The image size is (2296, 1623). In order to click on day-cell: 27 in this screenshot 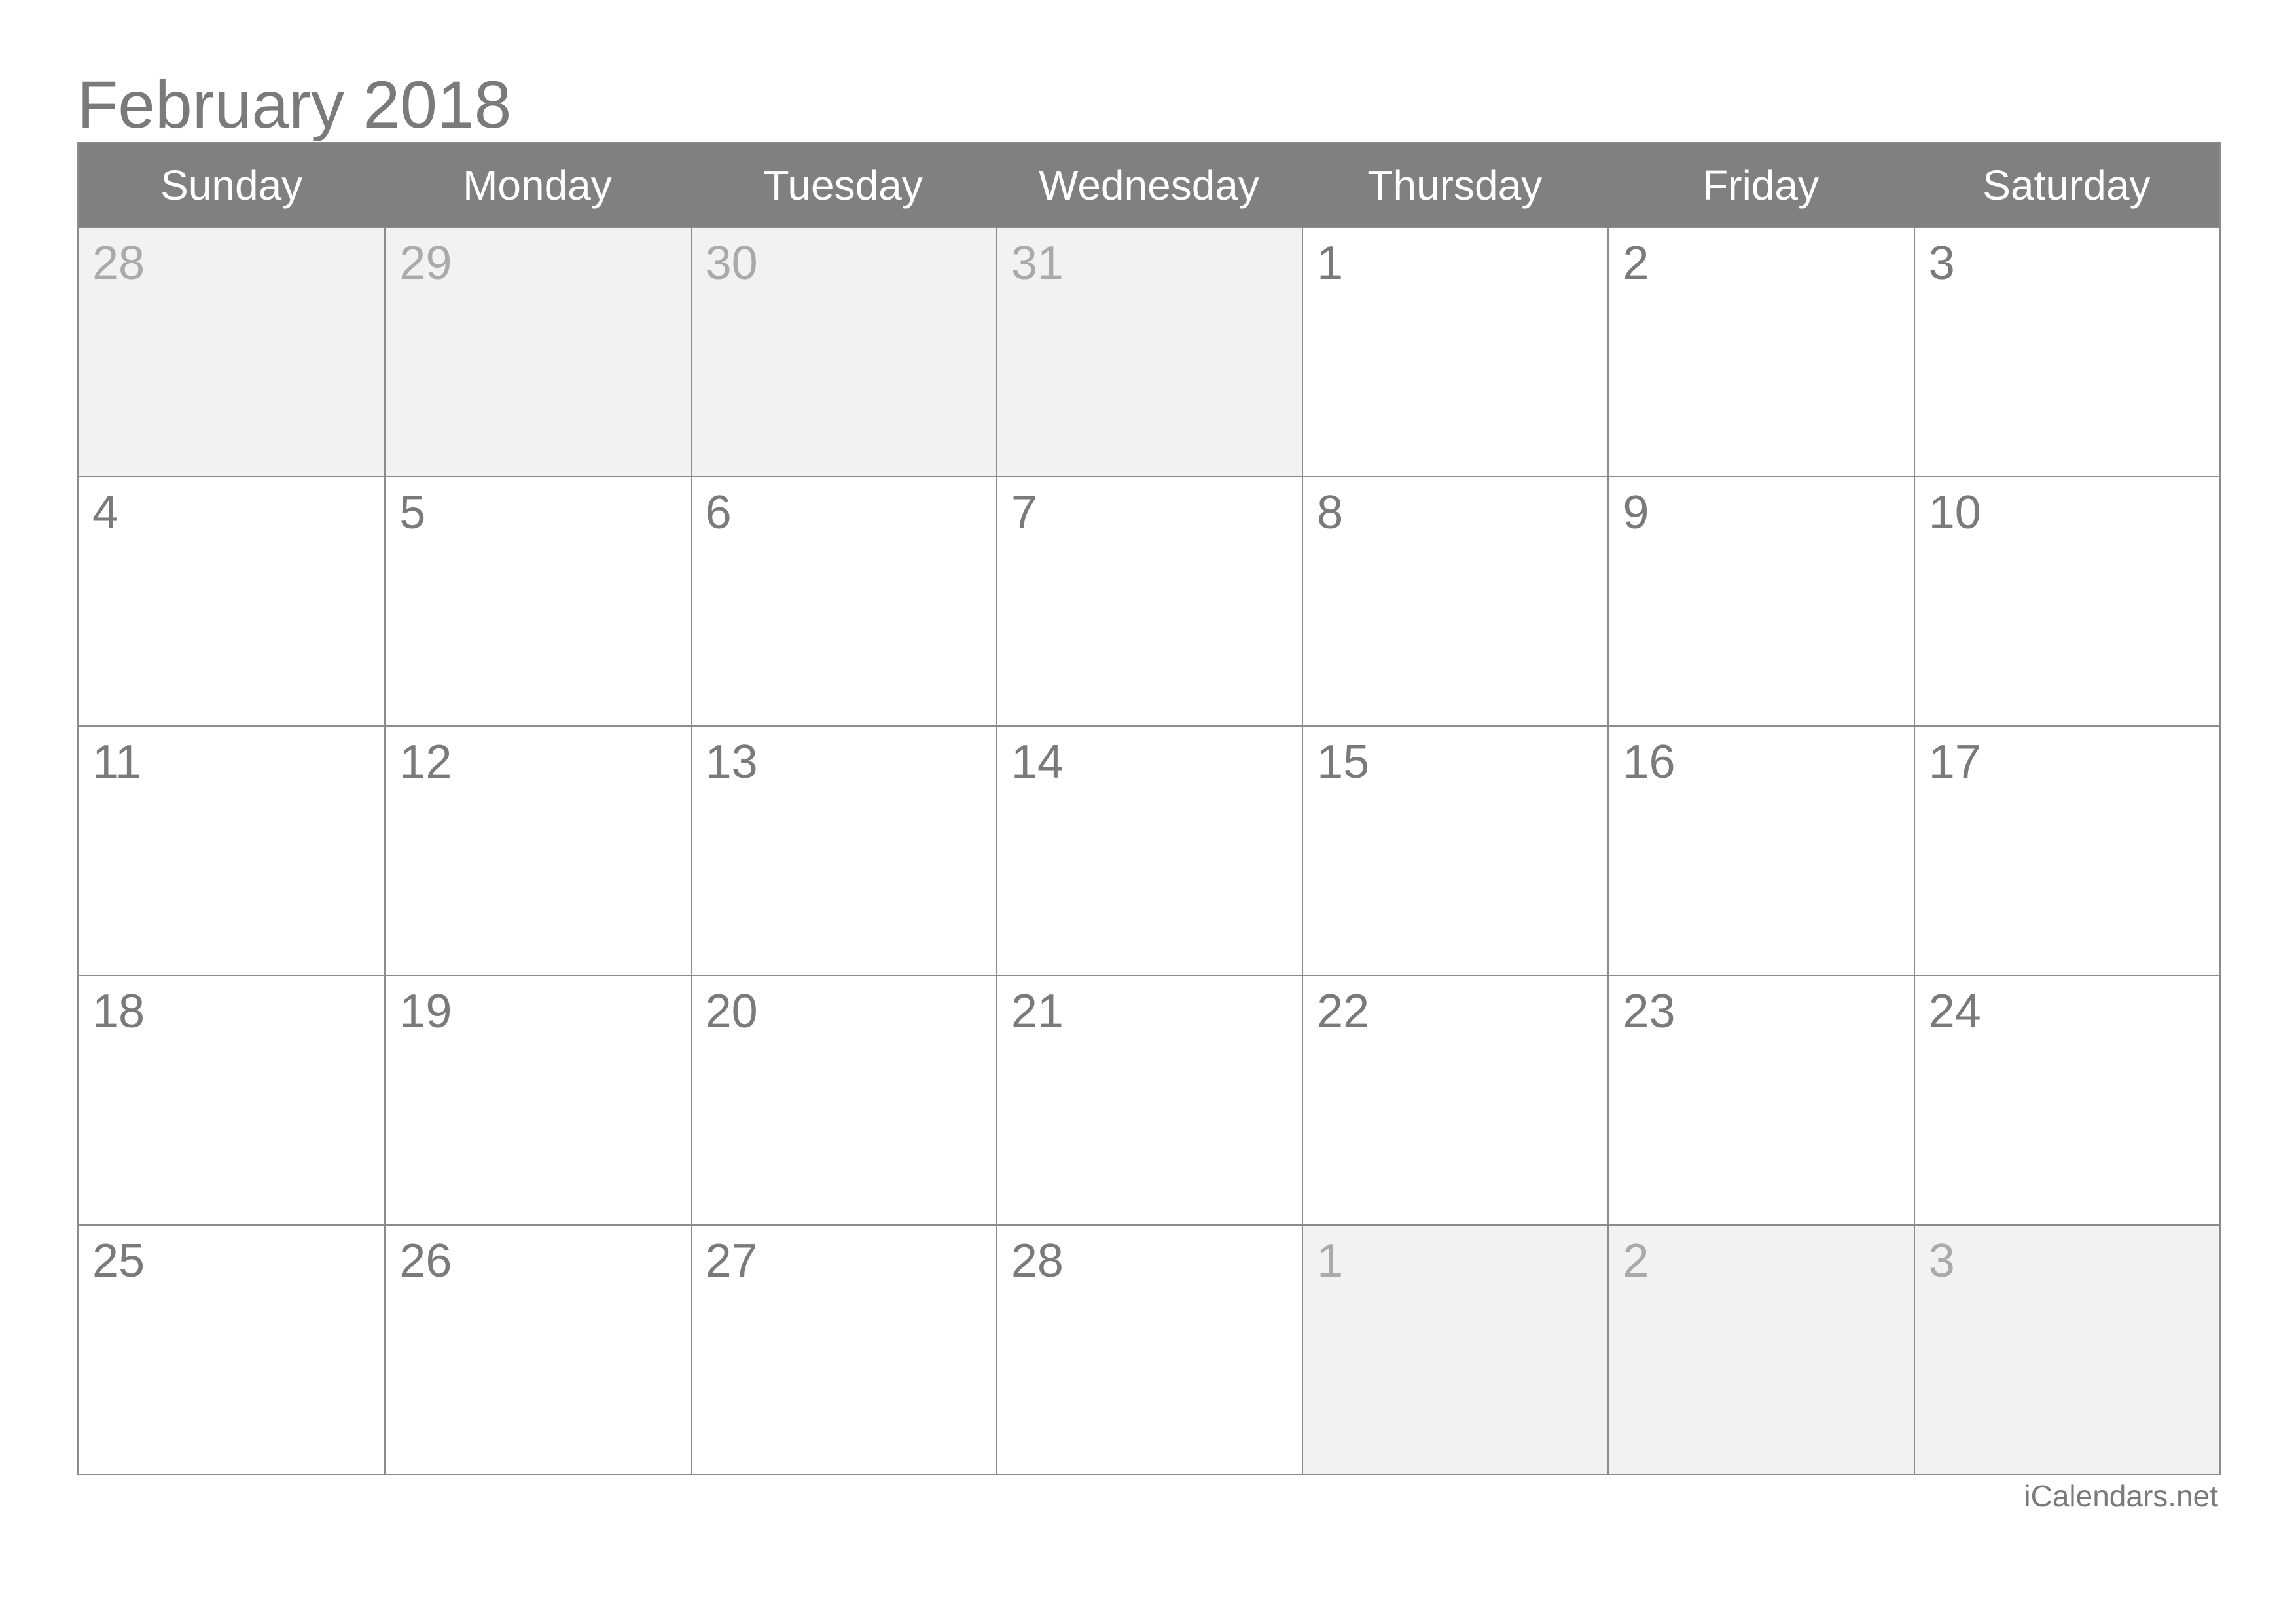, I will do `click(843, 1349)`.